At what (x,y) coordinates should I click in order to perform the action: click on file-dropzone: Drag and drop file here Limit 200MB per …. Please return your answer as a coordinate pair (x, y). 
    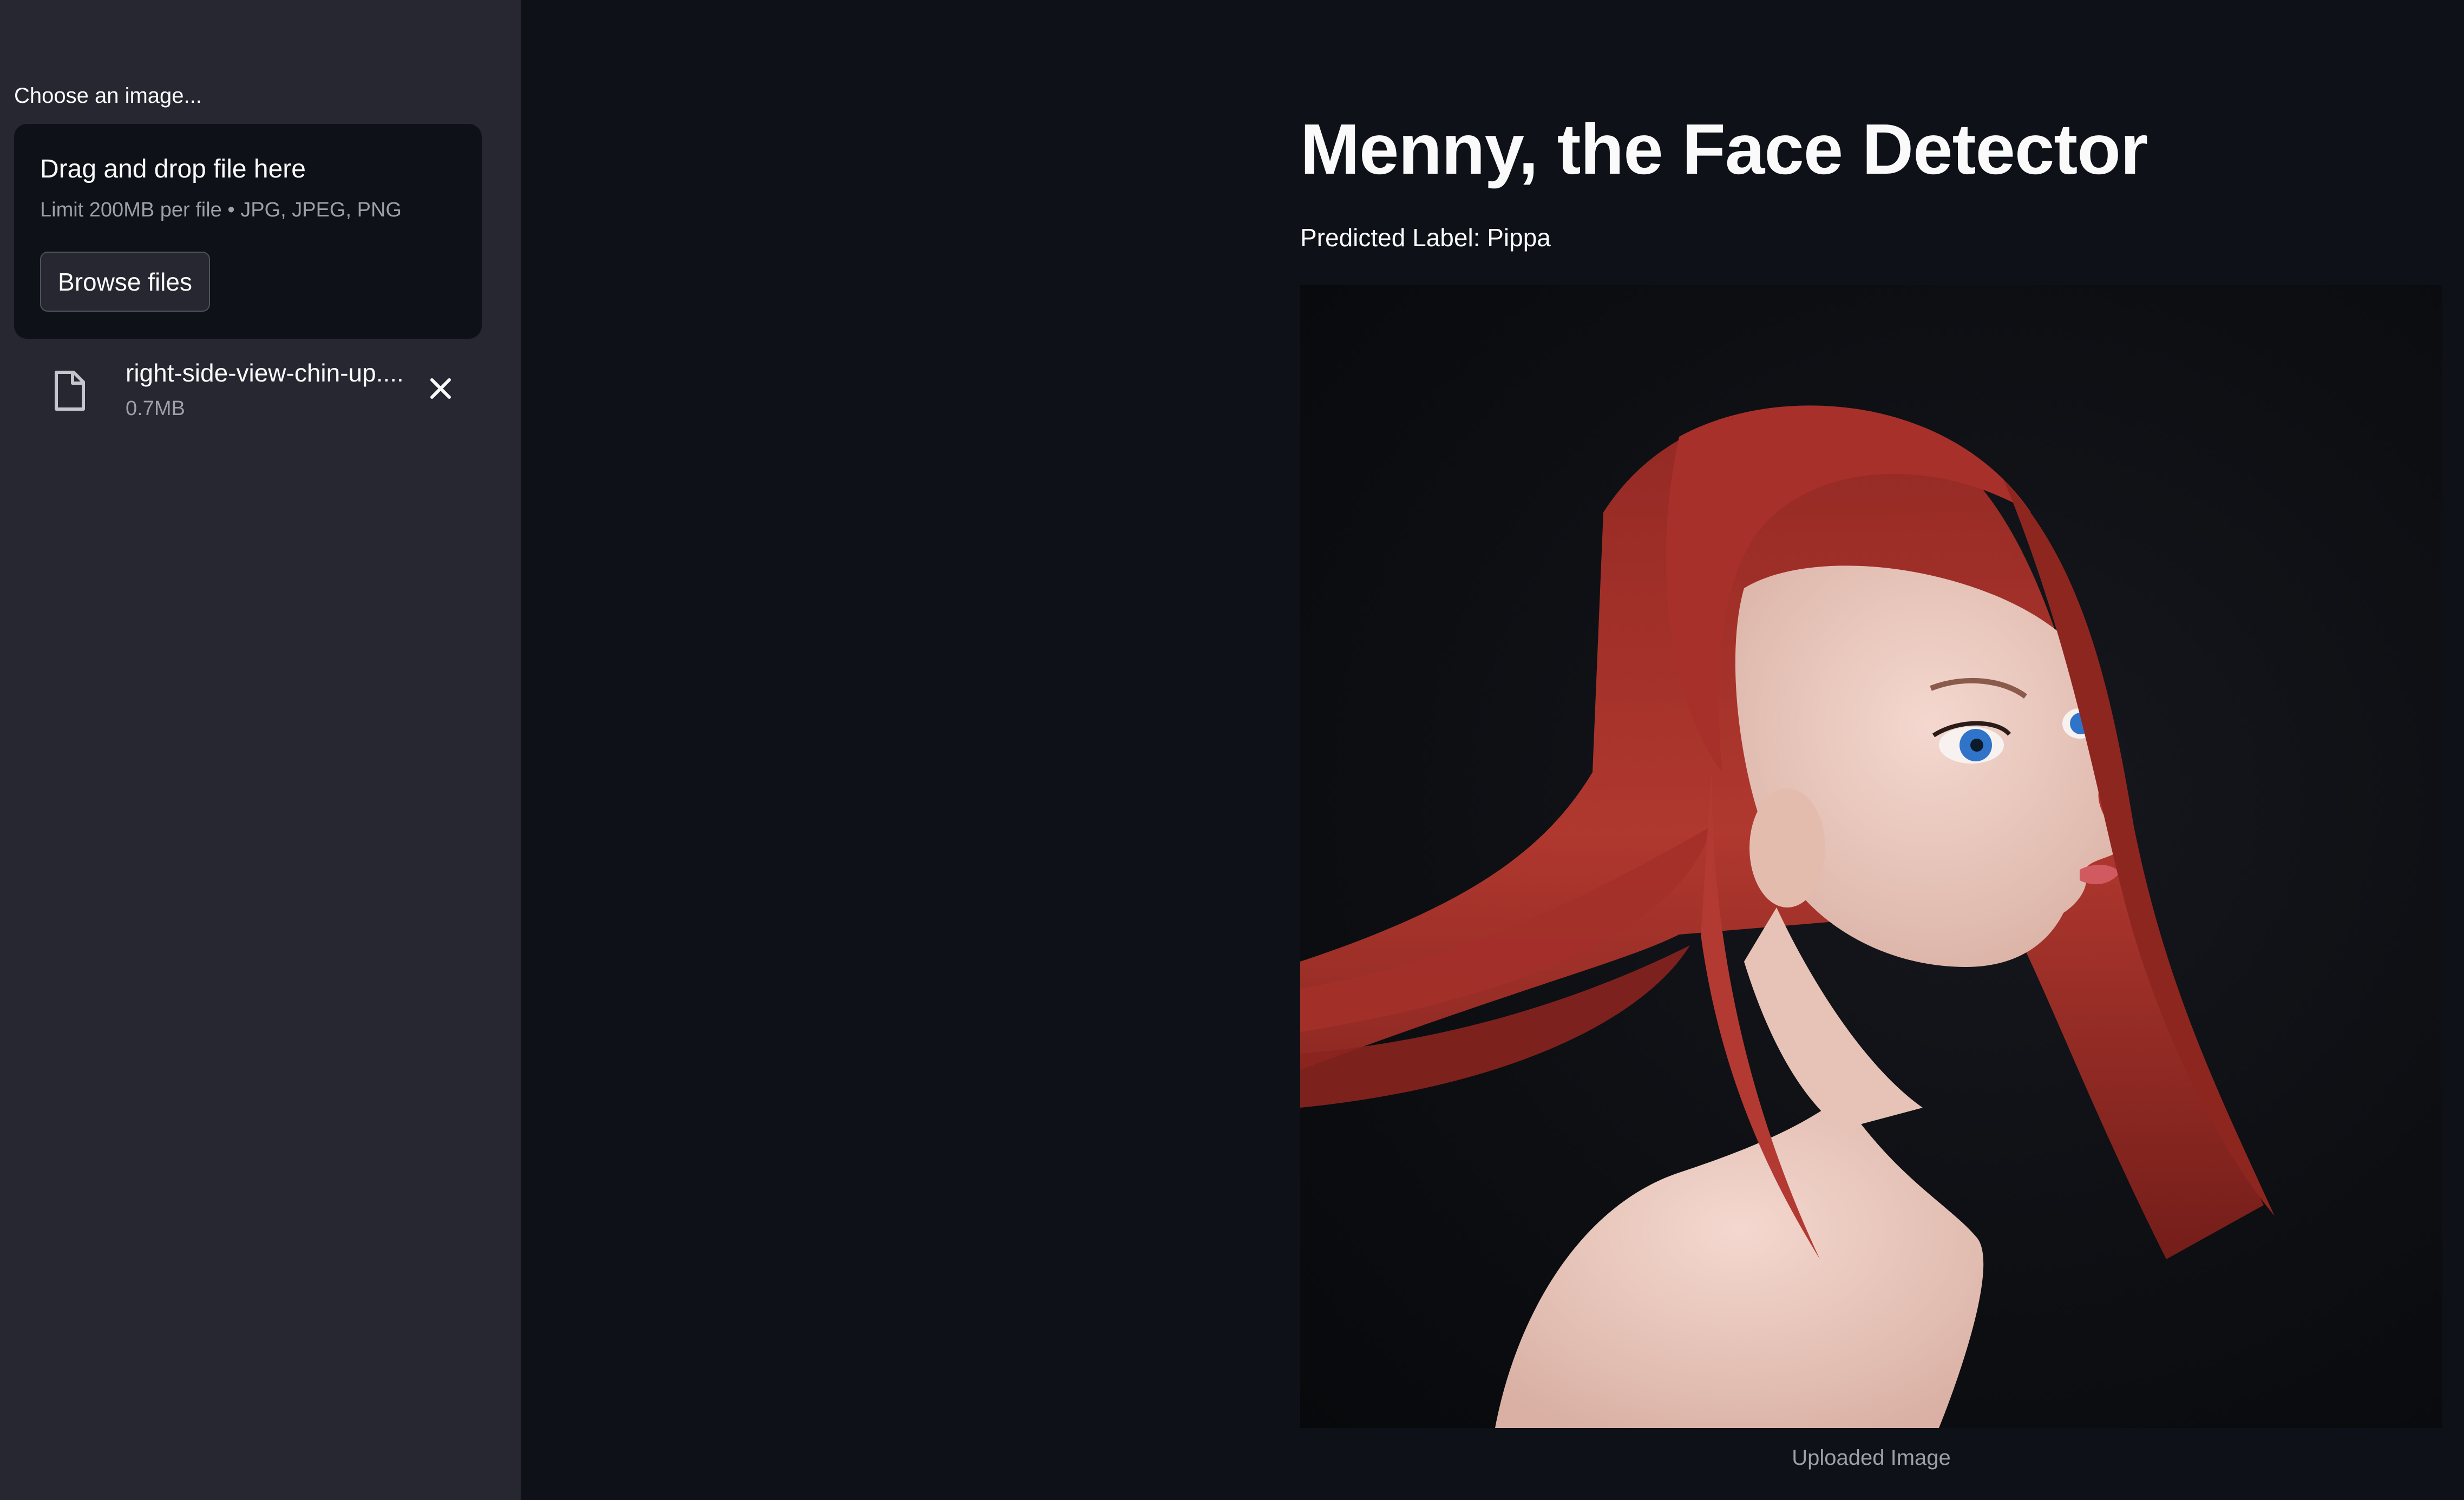
    Looking at the image, I should click on (248, 231).